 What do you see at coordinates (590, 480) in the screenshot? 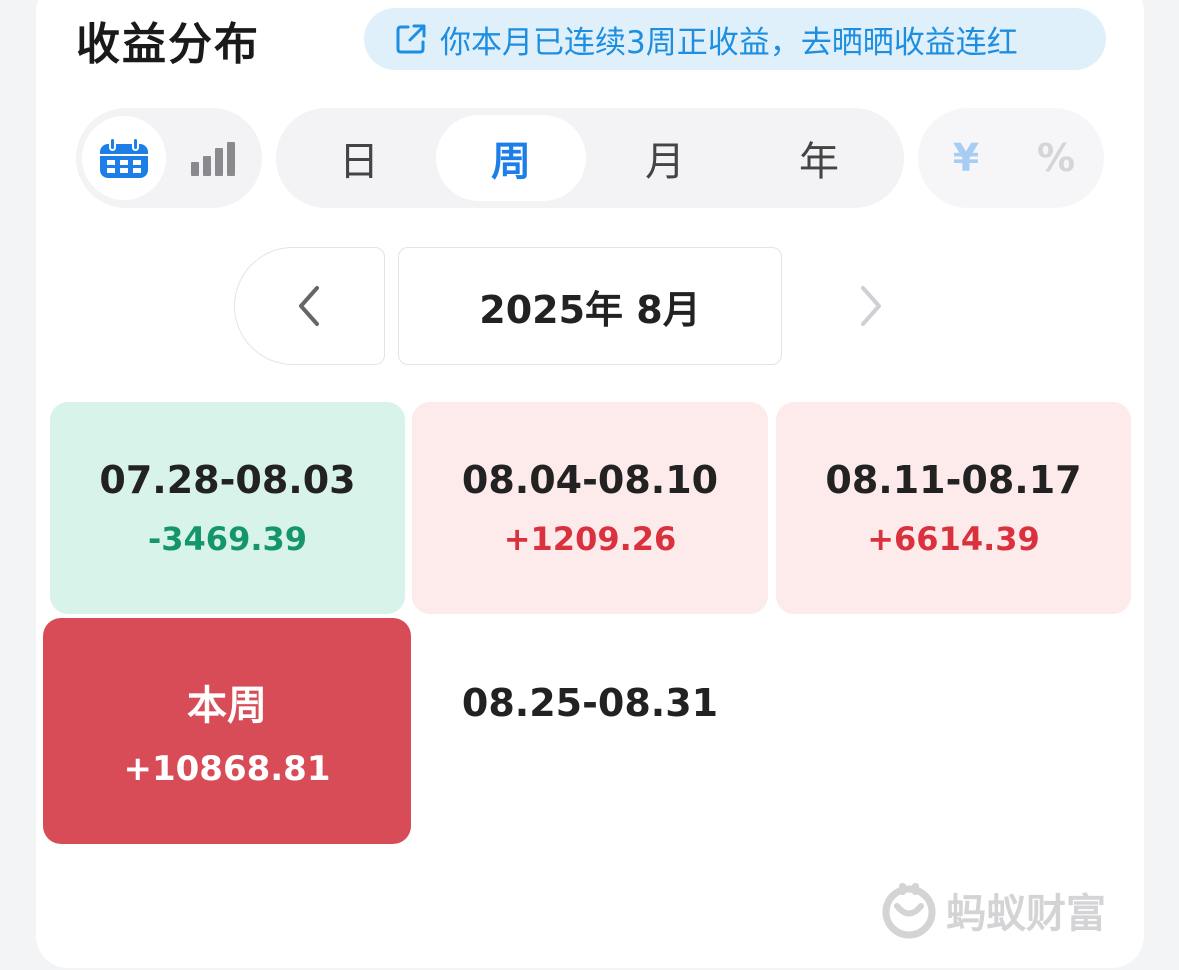
I see `week-range: 08.04-08.10` at bounding box center [590, 480].